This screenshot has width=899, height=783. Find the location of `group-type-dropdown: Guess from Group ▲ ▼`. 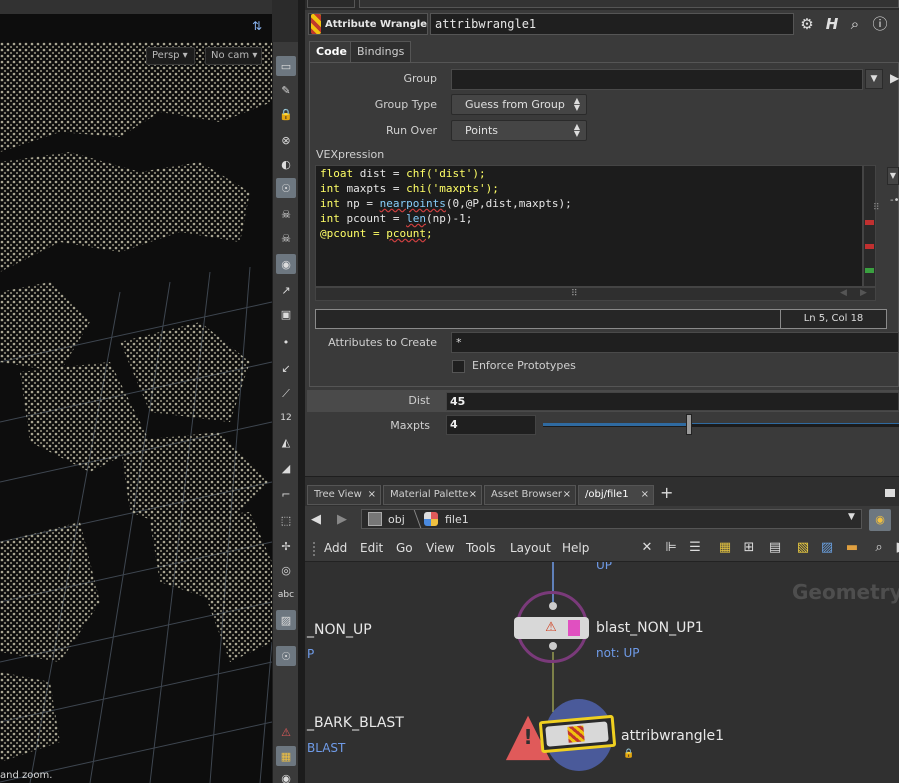

group-type-dropdown: Guess from Group ▲ ▼ is located at coordinates (519, 104).